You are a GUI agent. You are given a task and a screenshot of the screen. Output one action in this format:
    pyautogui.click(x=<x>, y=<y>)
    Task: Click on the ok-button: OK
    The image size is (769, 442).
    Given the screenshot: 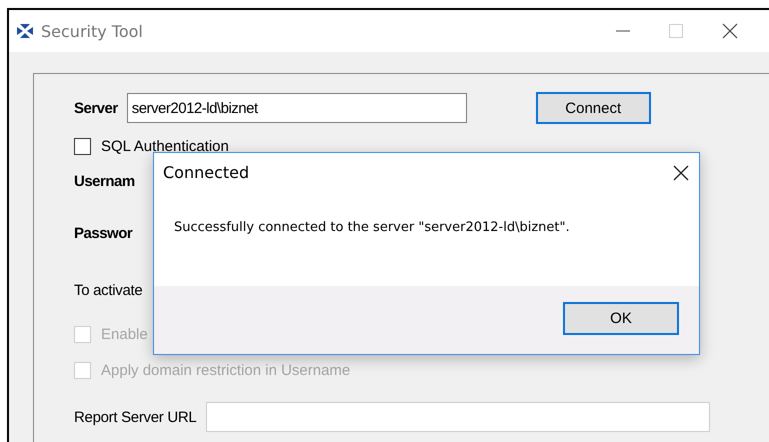 What is the action you would take?
    pyautogui.click(x=621, y=318)
    